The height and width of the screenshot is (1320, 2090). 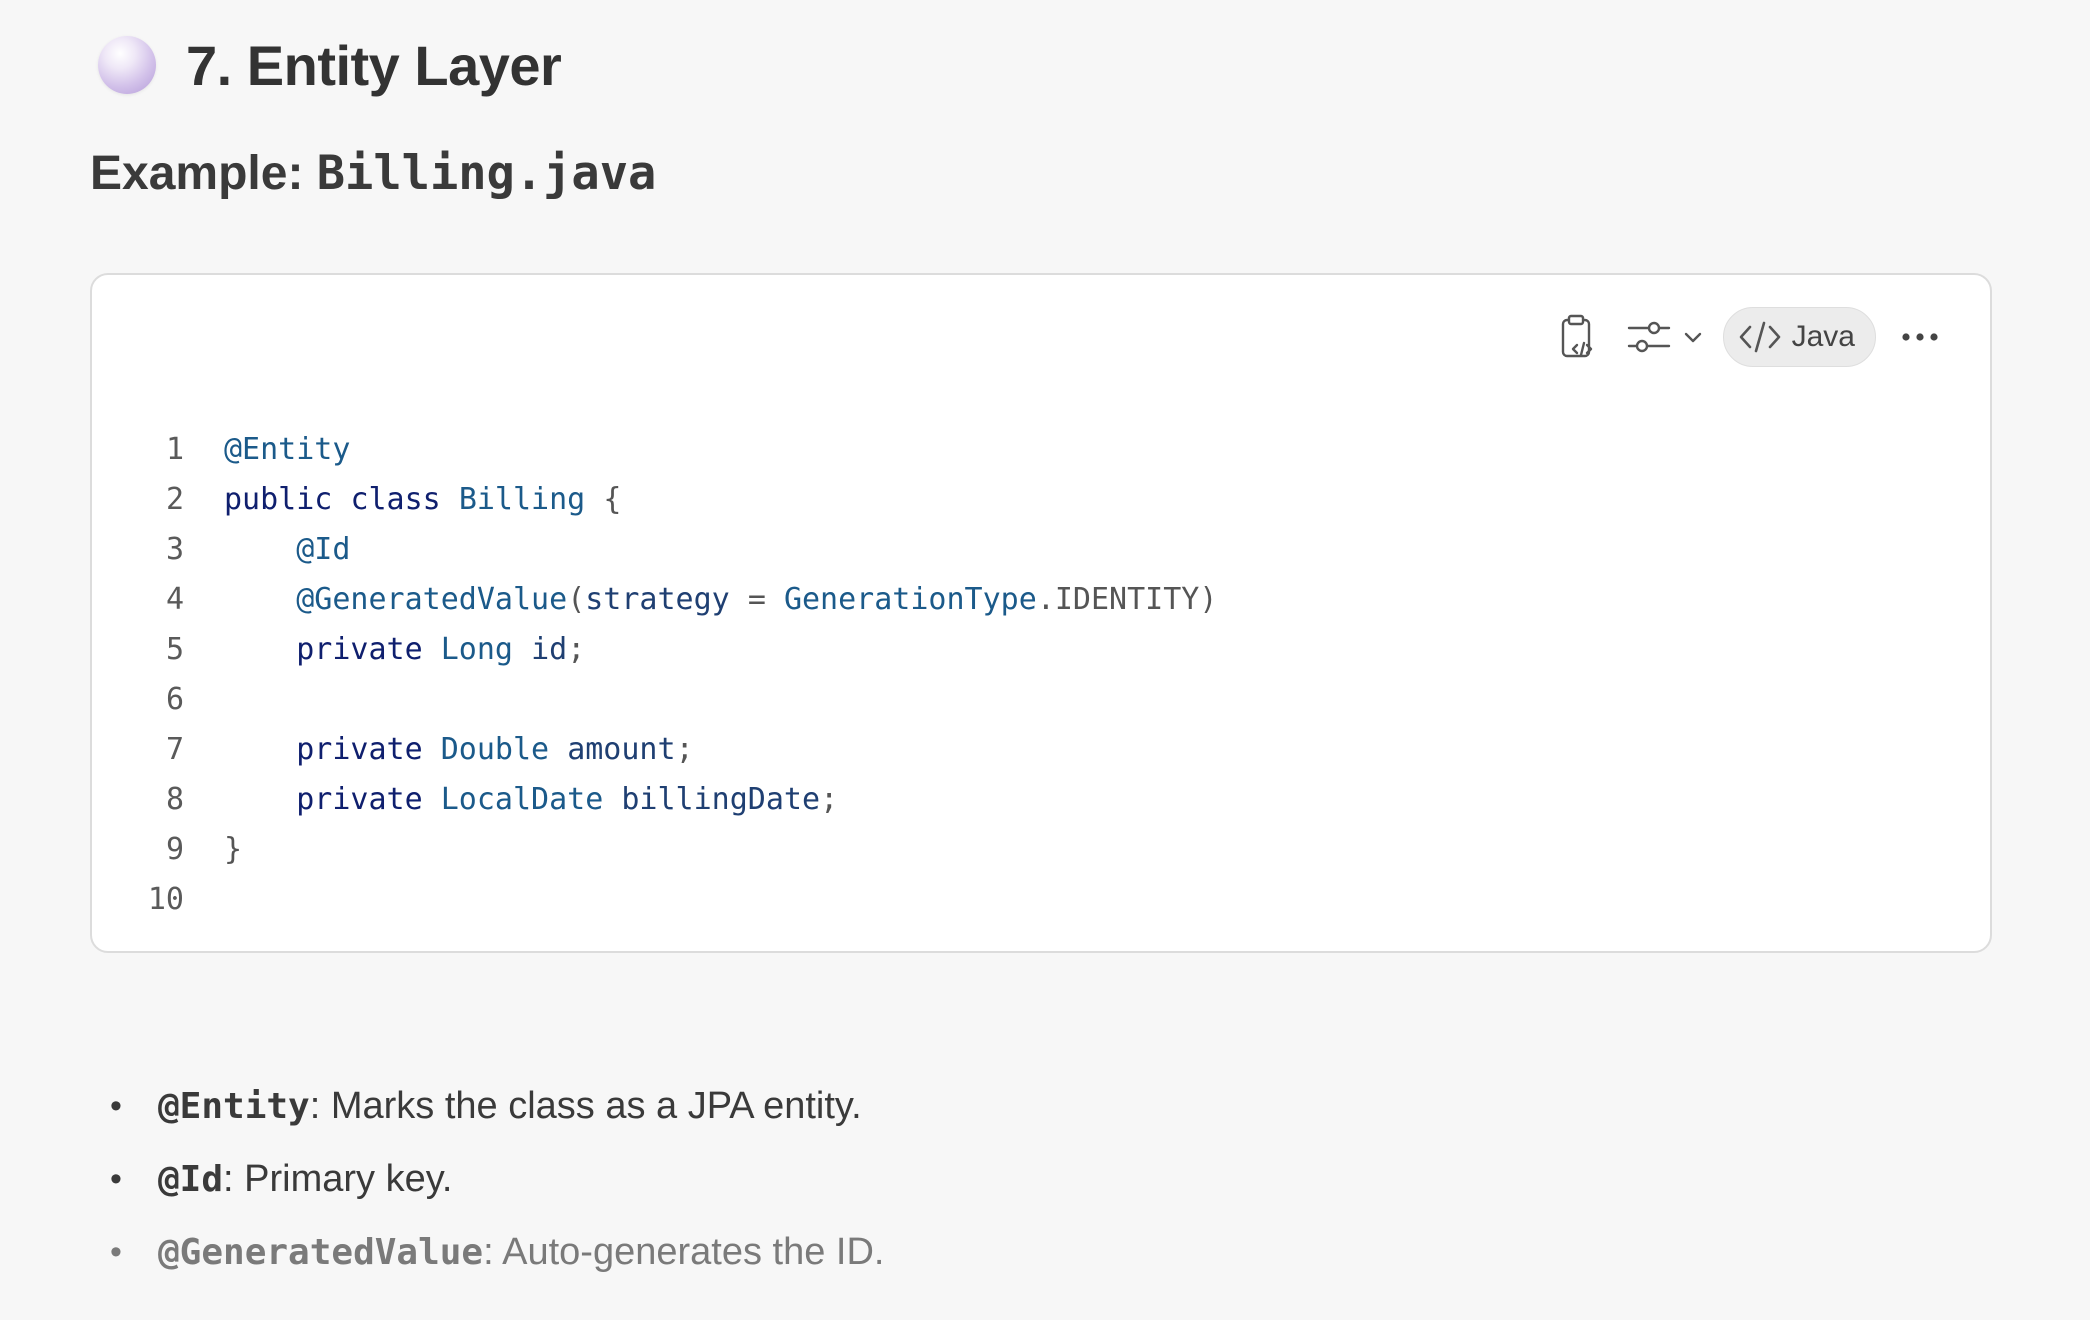 I want to click on line-number: 10, so click(x=165, y=899).